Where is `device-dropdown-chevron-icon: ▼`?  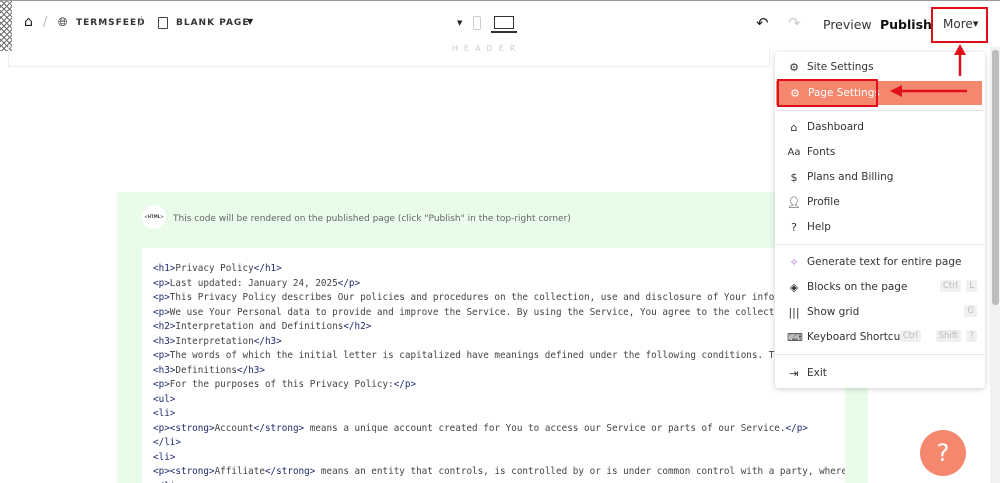
device-dropdown-chevron-icon: ▼ is located at coordinates (459, 23).